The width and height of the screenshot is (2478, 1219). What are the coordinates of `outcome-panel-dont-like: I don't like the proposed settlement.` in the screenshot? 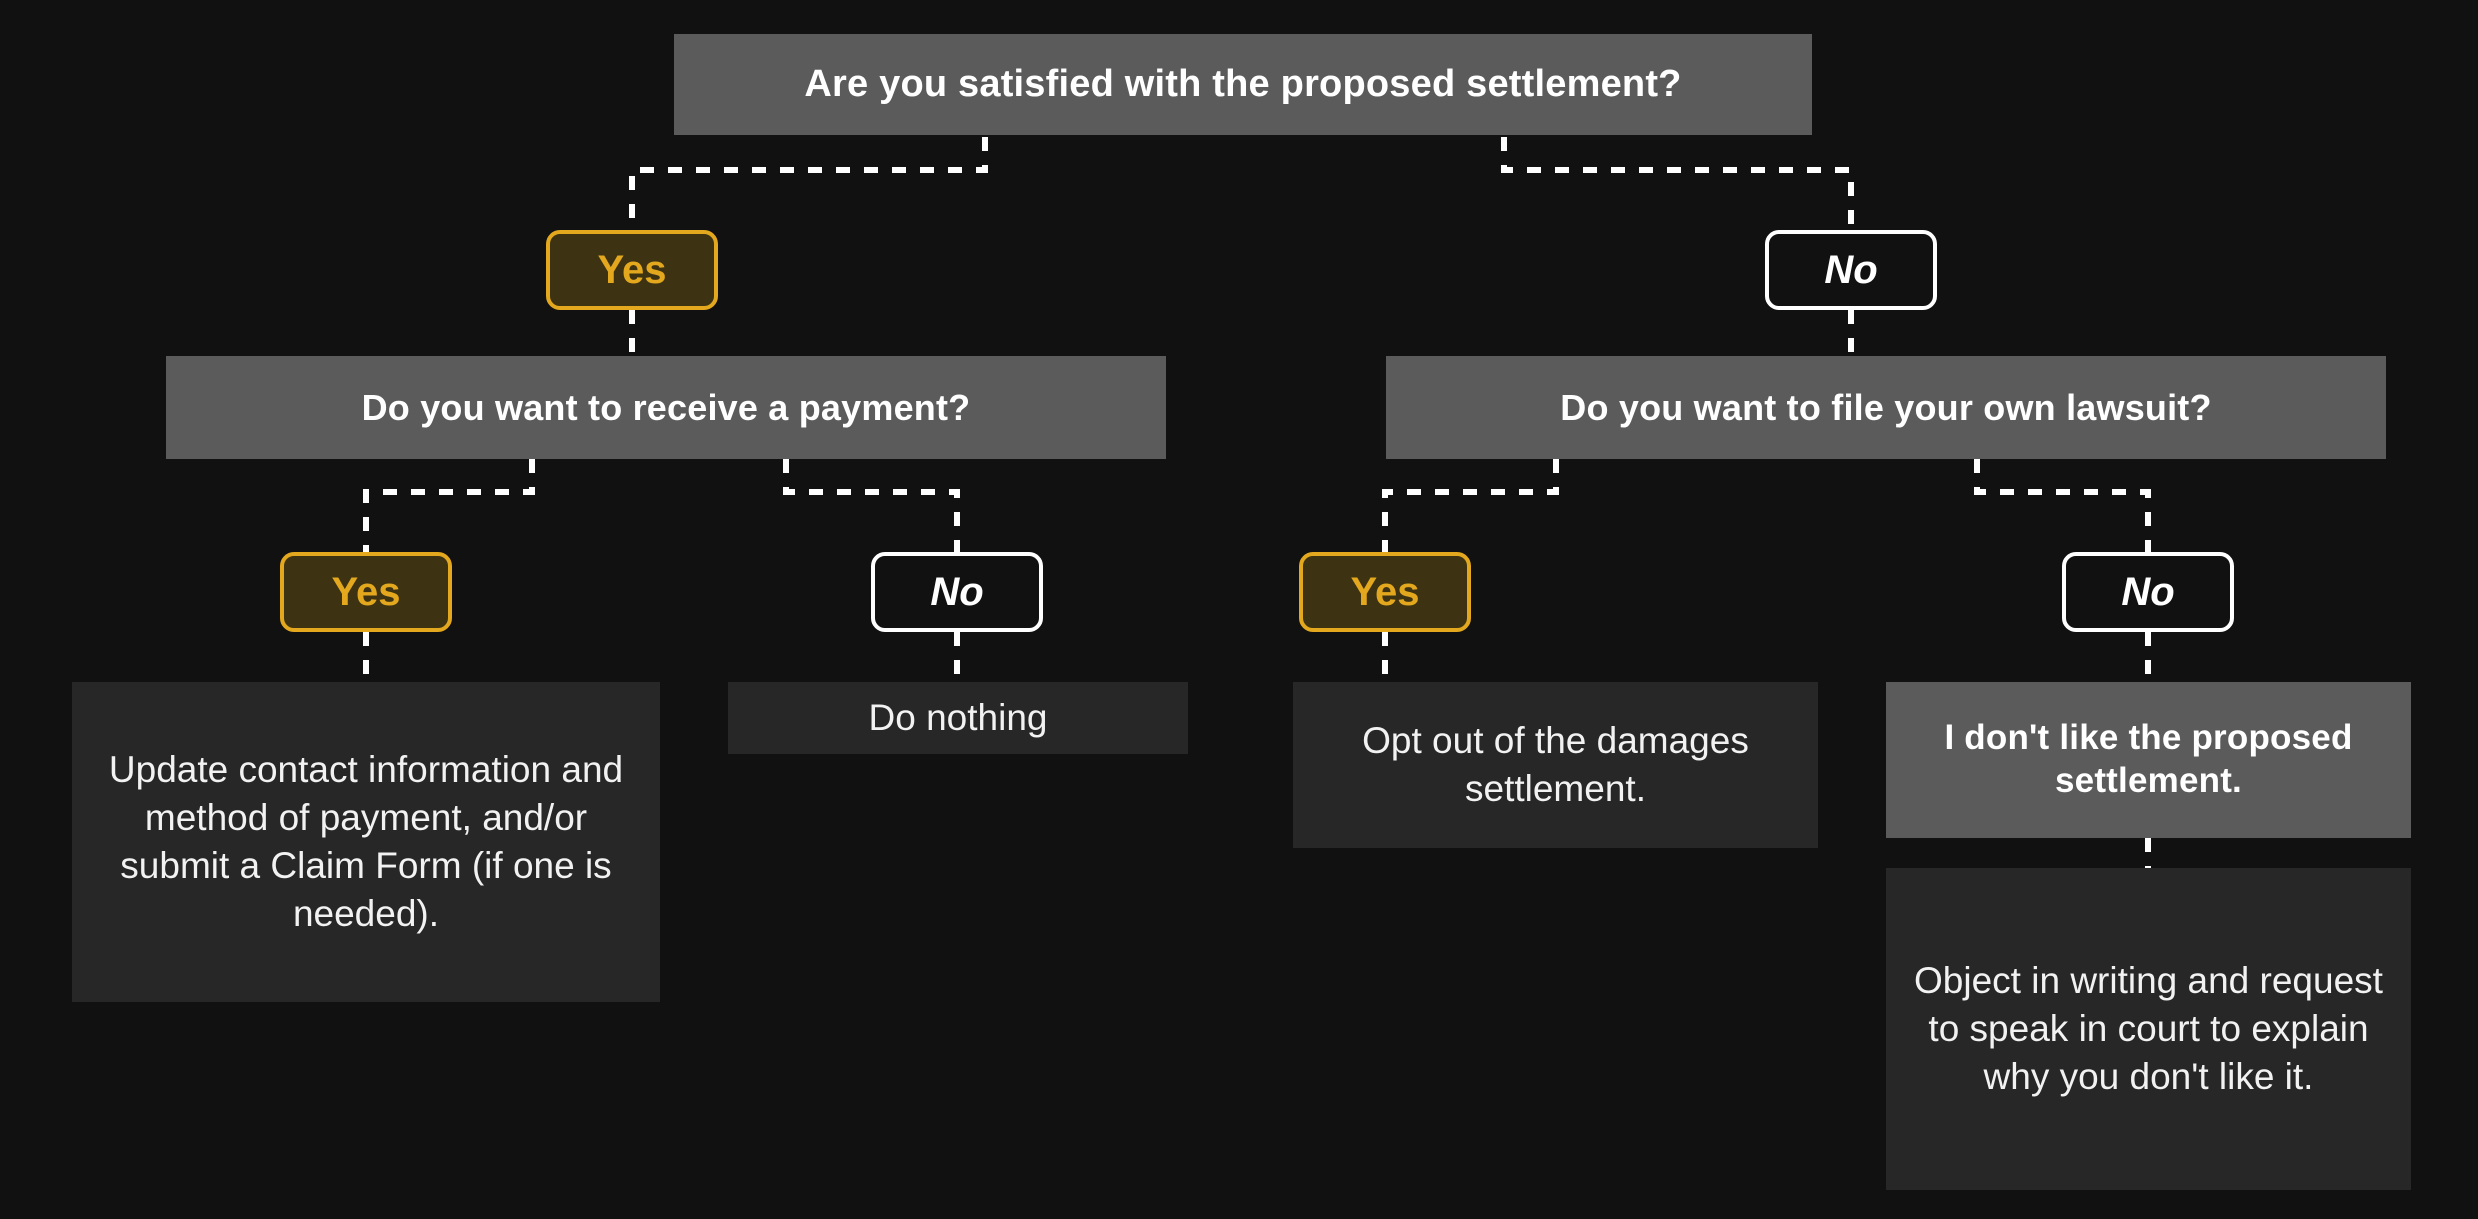 It's located at (2148, 760).